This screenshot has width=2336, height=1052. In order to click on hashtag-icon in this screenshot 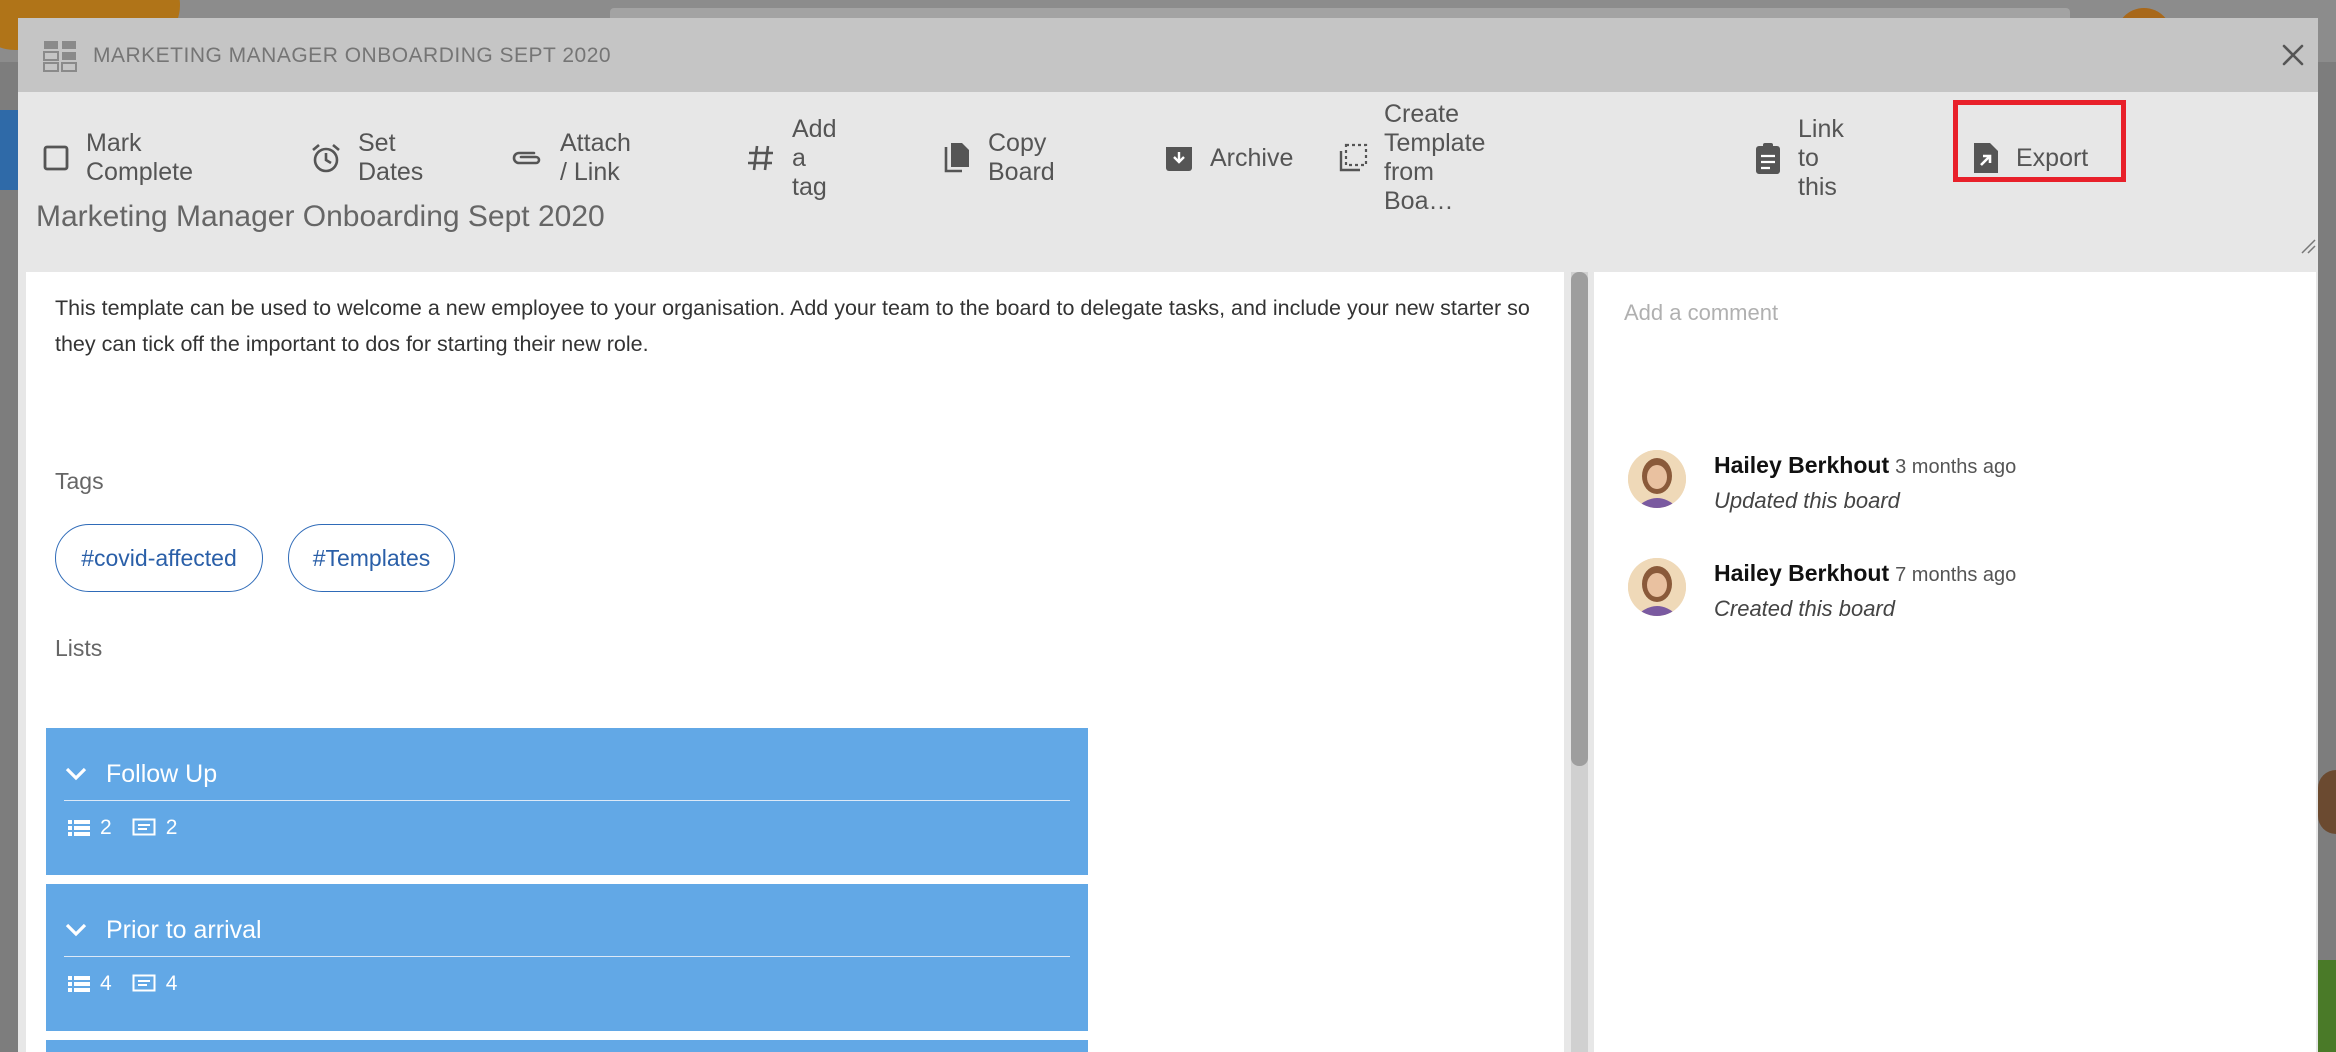, I will do `click(760, 158)`.